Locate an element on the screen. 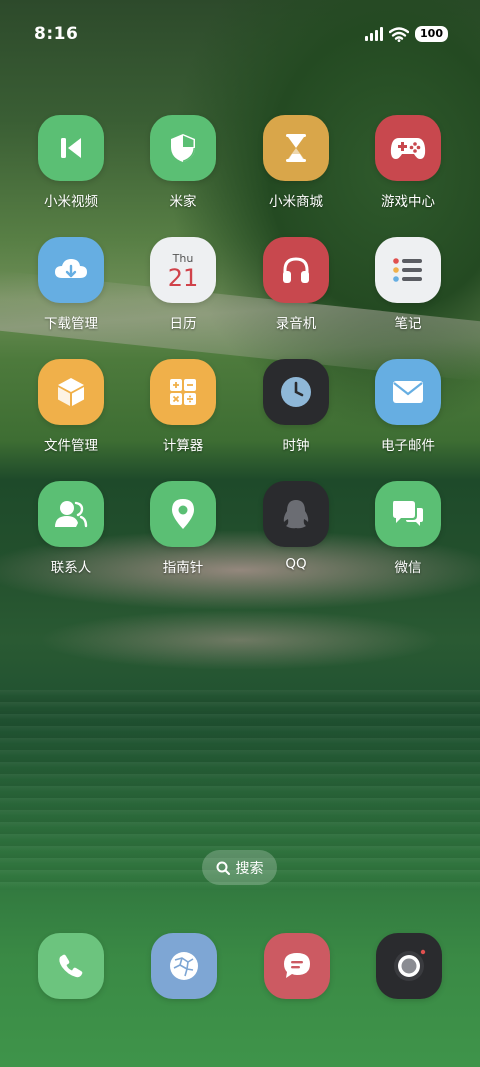 The image size is (480, 1067). app-label: 米家 is located at coordinates (183, 202).